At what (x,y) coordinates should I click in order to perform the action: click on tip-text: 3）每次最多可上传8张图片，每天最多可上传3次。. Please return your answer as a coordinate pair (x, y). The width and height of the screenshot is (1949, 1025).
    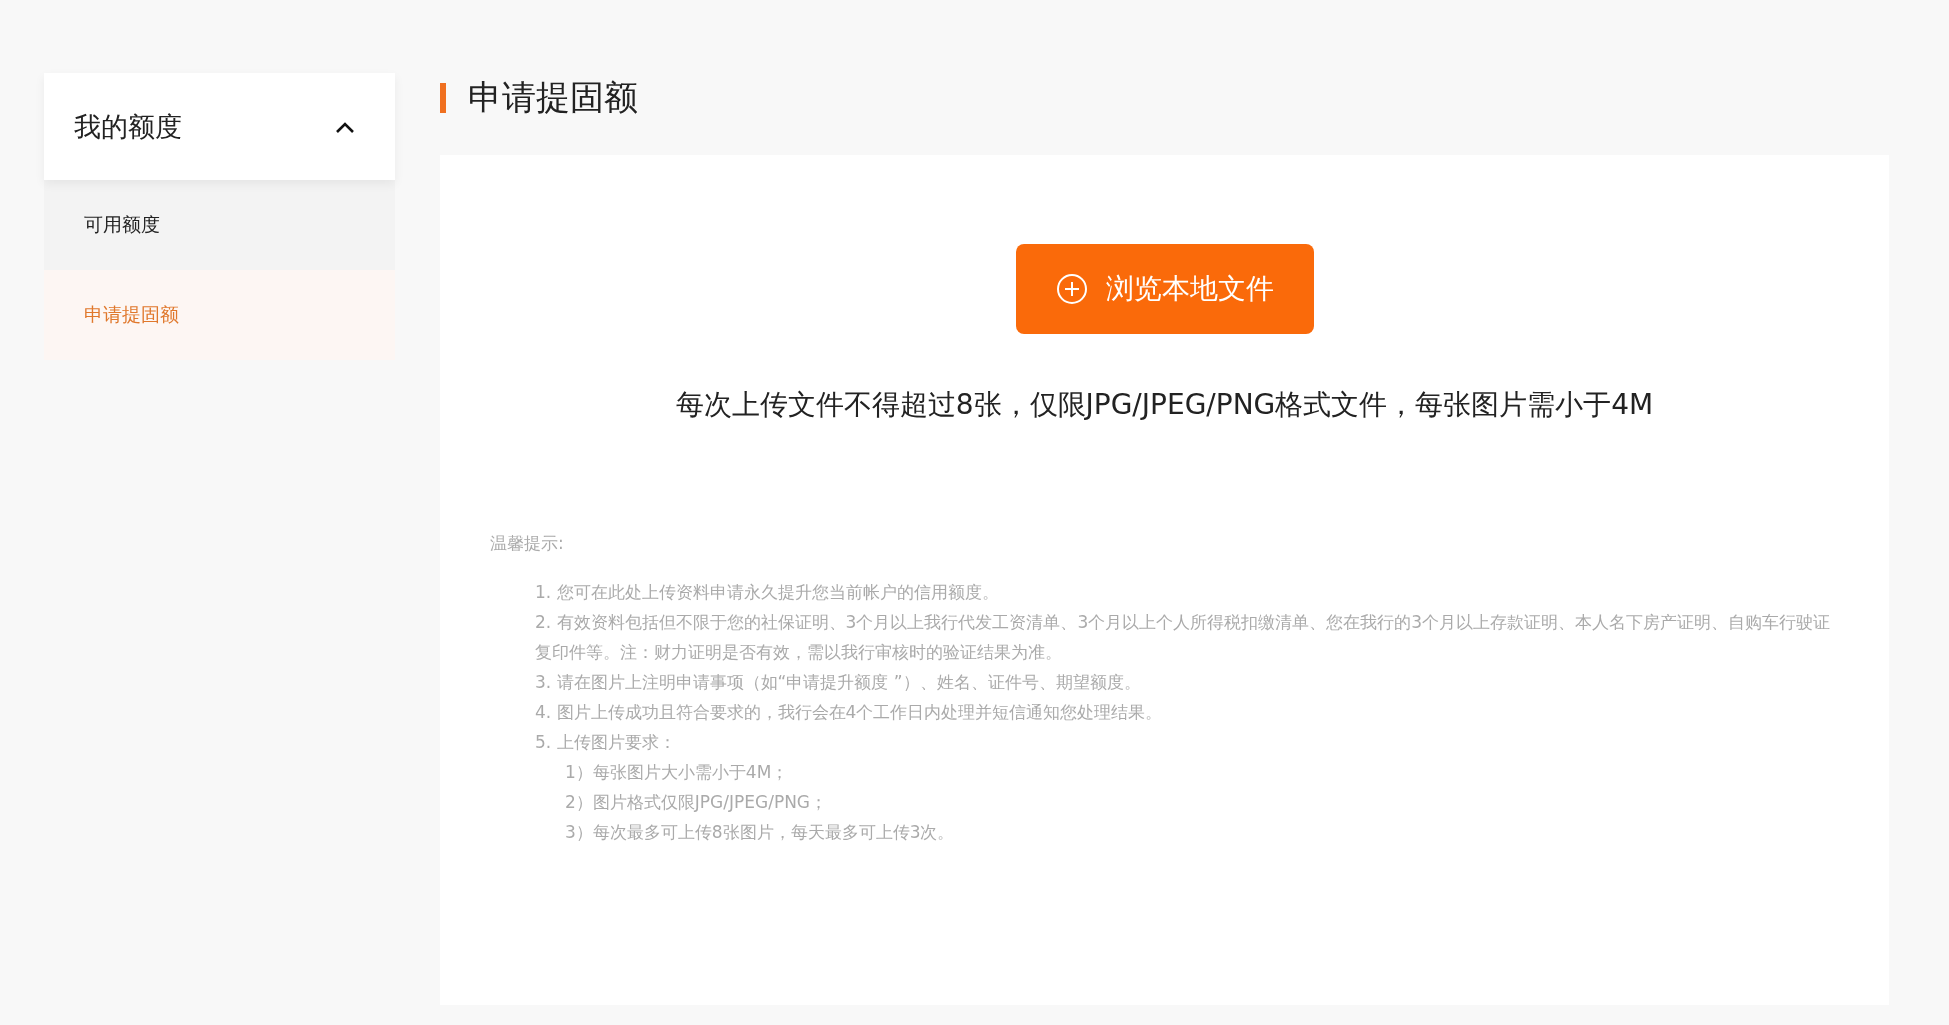
    Looking at the image, I should click on (760, 832).